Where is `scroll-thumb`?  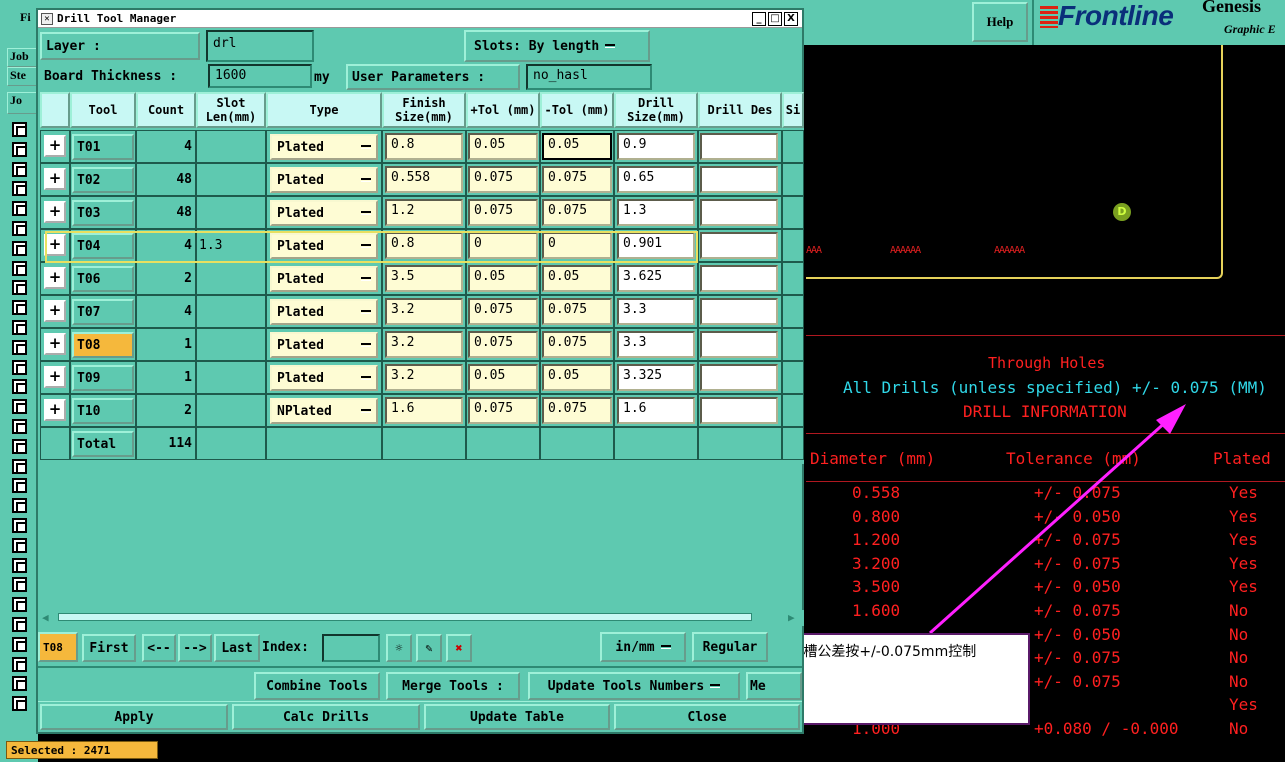 scroll-thumb is located at coordinates (405, 617).